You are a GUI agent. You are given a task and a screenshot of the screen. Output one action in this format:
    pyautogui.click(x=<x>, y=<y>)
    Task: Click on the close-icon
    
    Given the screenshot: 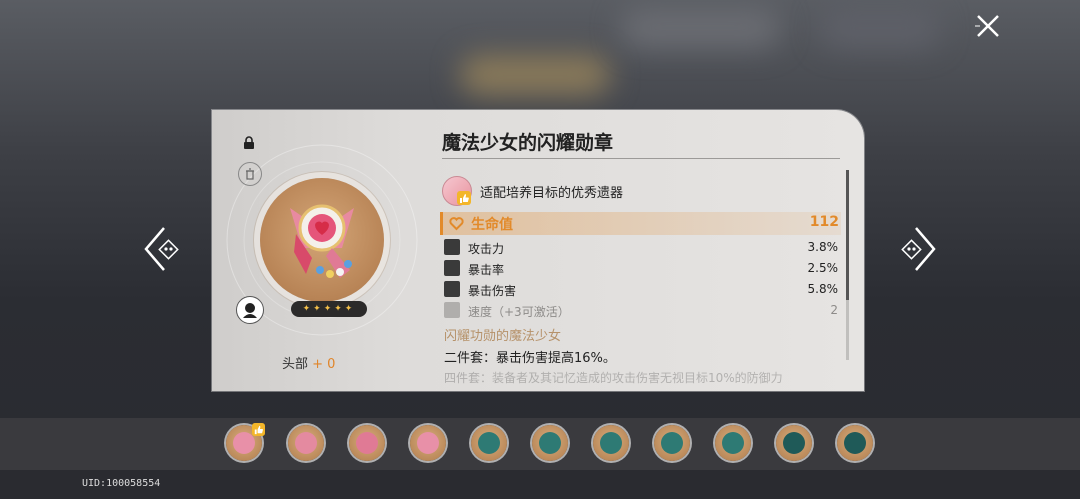 What is the action you would take?
    pyautogui.click(x=987, y=26)
    